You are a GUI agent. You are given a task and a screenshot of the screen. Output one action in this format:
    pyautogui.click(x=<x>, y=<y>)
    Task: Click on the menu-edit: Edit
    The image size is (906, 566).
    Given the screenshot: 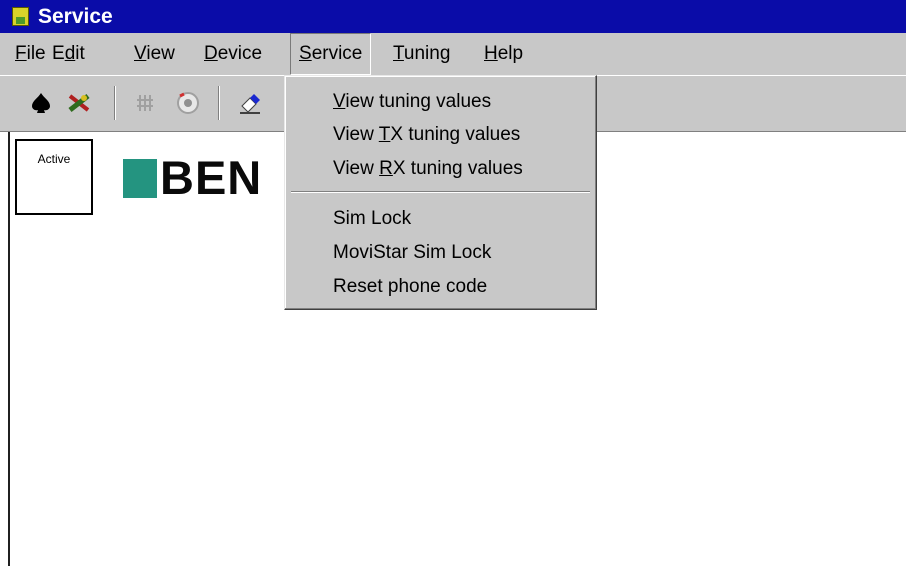 What is the action you would take?
    pyautogui.click(x=68, y=54)
    